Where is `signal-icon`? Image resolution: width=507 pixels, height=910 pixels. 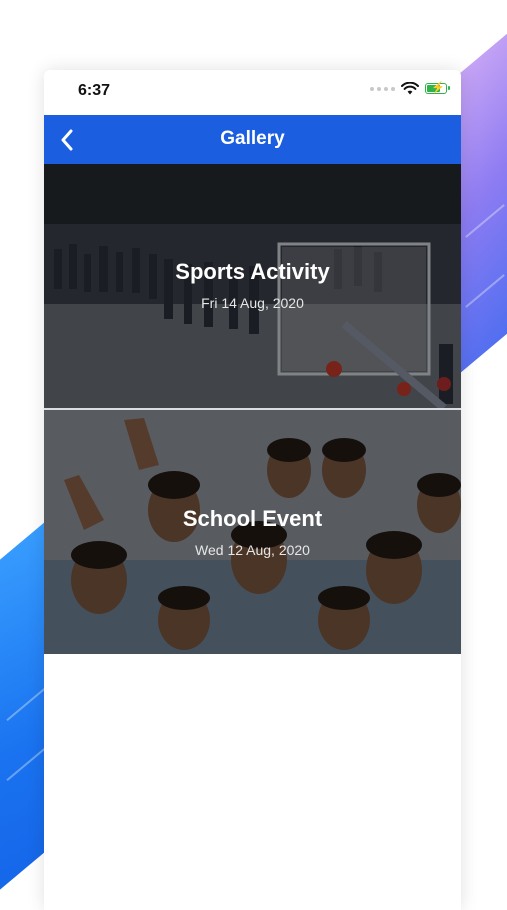
signal-icon is located at coordinates (382, 88).